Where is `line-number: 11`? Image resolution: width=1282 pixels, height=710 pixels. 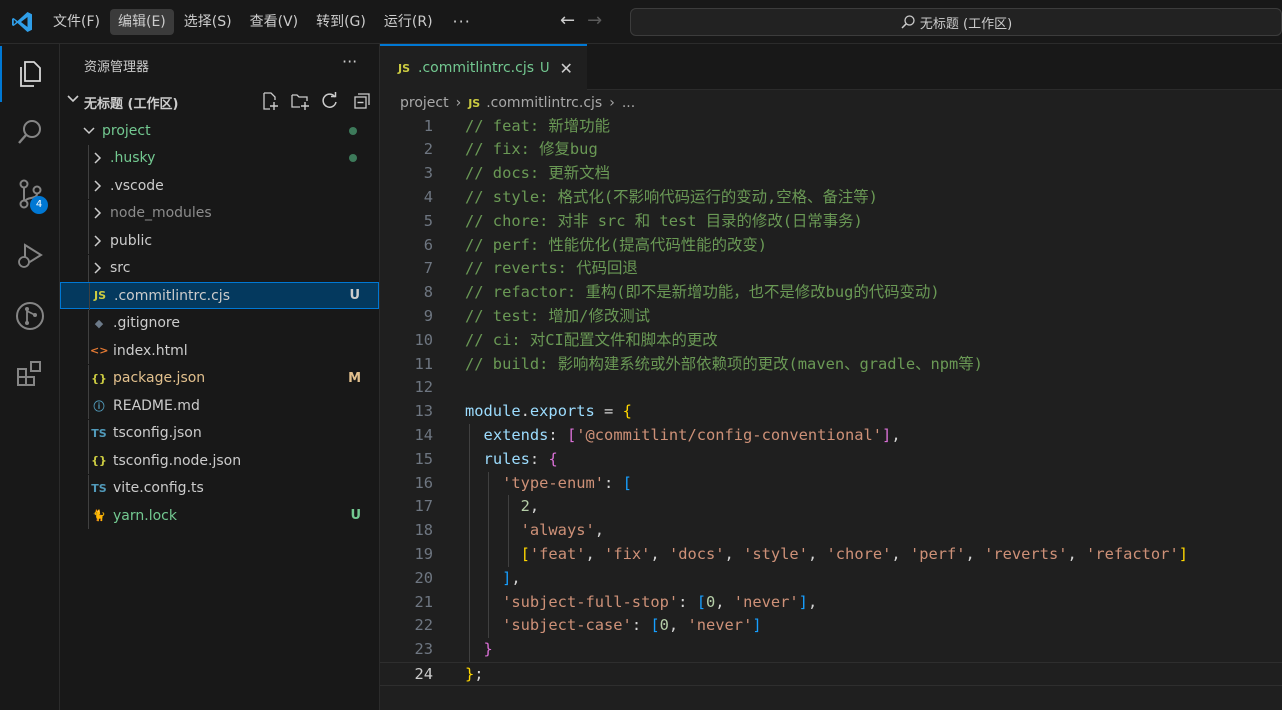 line-number: 11 is located at coordinates (423, 363).